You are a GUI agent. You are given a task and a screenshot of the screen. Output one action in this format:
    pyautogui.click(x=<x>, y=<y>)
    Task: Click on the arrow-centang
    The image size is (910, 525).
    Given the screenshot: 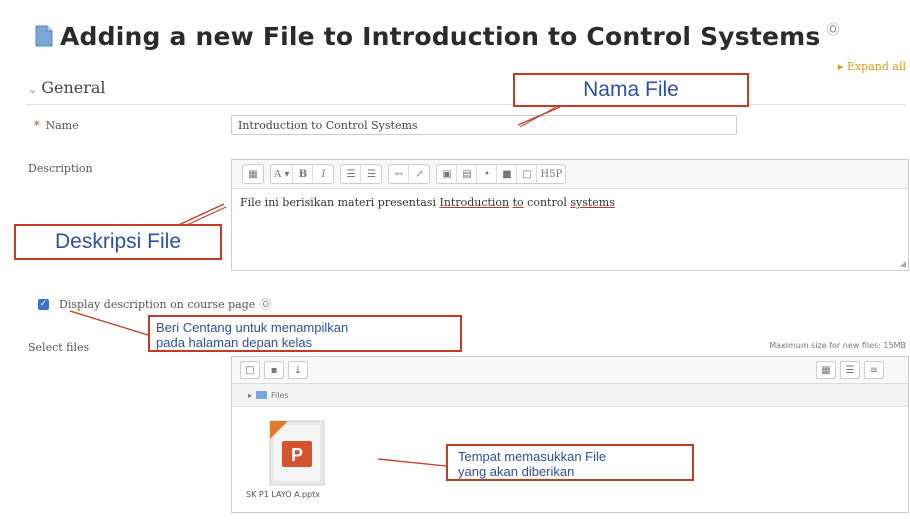 What is the action you would take?
    pyautogui.click(x=109, y=323)
    